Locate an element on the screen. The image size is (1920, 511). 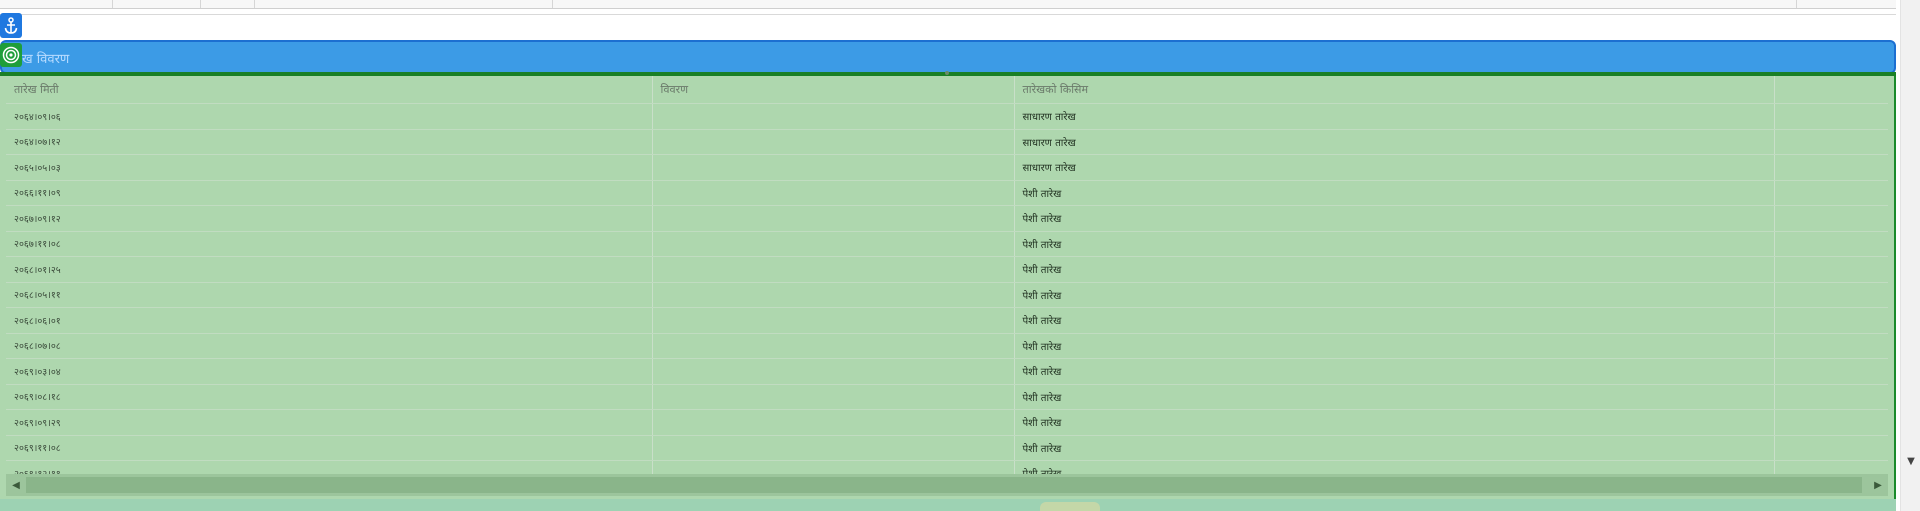
scrollbar-thumb is located at coordinates (944, 485).